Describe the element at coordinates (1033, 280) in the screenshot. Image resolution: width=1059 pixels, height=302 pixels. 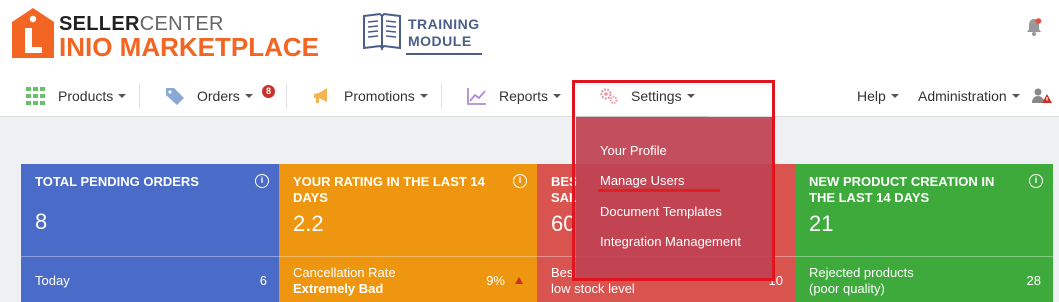
I see `card-footer-value: 28` at that location.